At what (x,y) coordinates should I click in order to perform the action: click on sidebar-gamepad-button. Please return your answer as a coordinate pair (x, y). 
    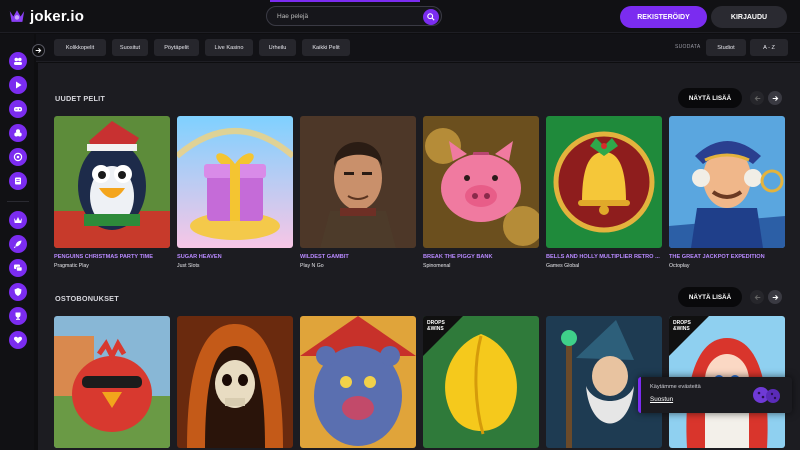
    Looking at the image, I should click on (18, 109).